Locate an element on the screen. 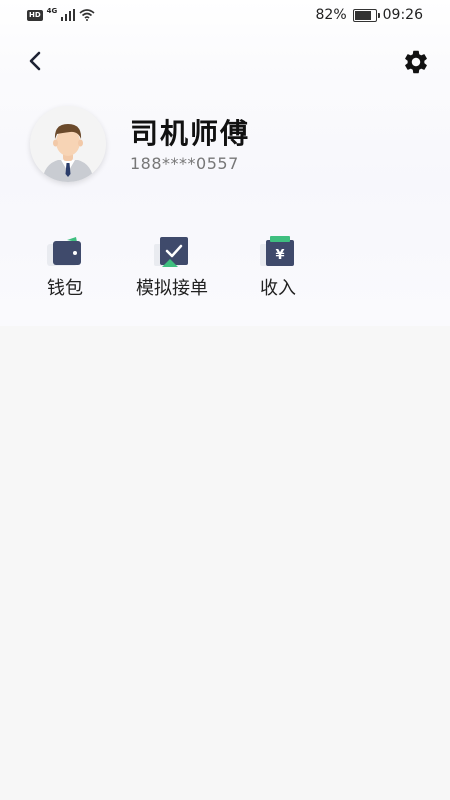 Image resolution: width=450 pixels, height=800 pixels. simulate-order-button: 模拟接单 is located at coordinates (172, 267).